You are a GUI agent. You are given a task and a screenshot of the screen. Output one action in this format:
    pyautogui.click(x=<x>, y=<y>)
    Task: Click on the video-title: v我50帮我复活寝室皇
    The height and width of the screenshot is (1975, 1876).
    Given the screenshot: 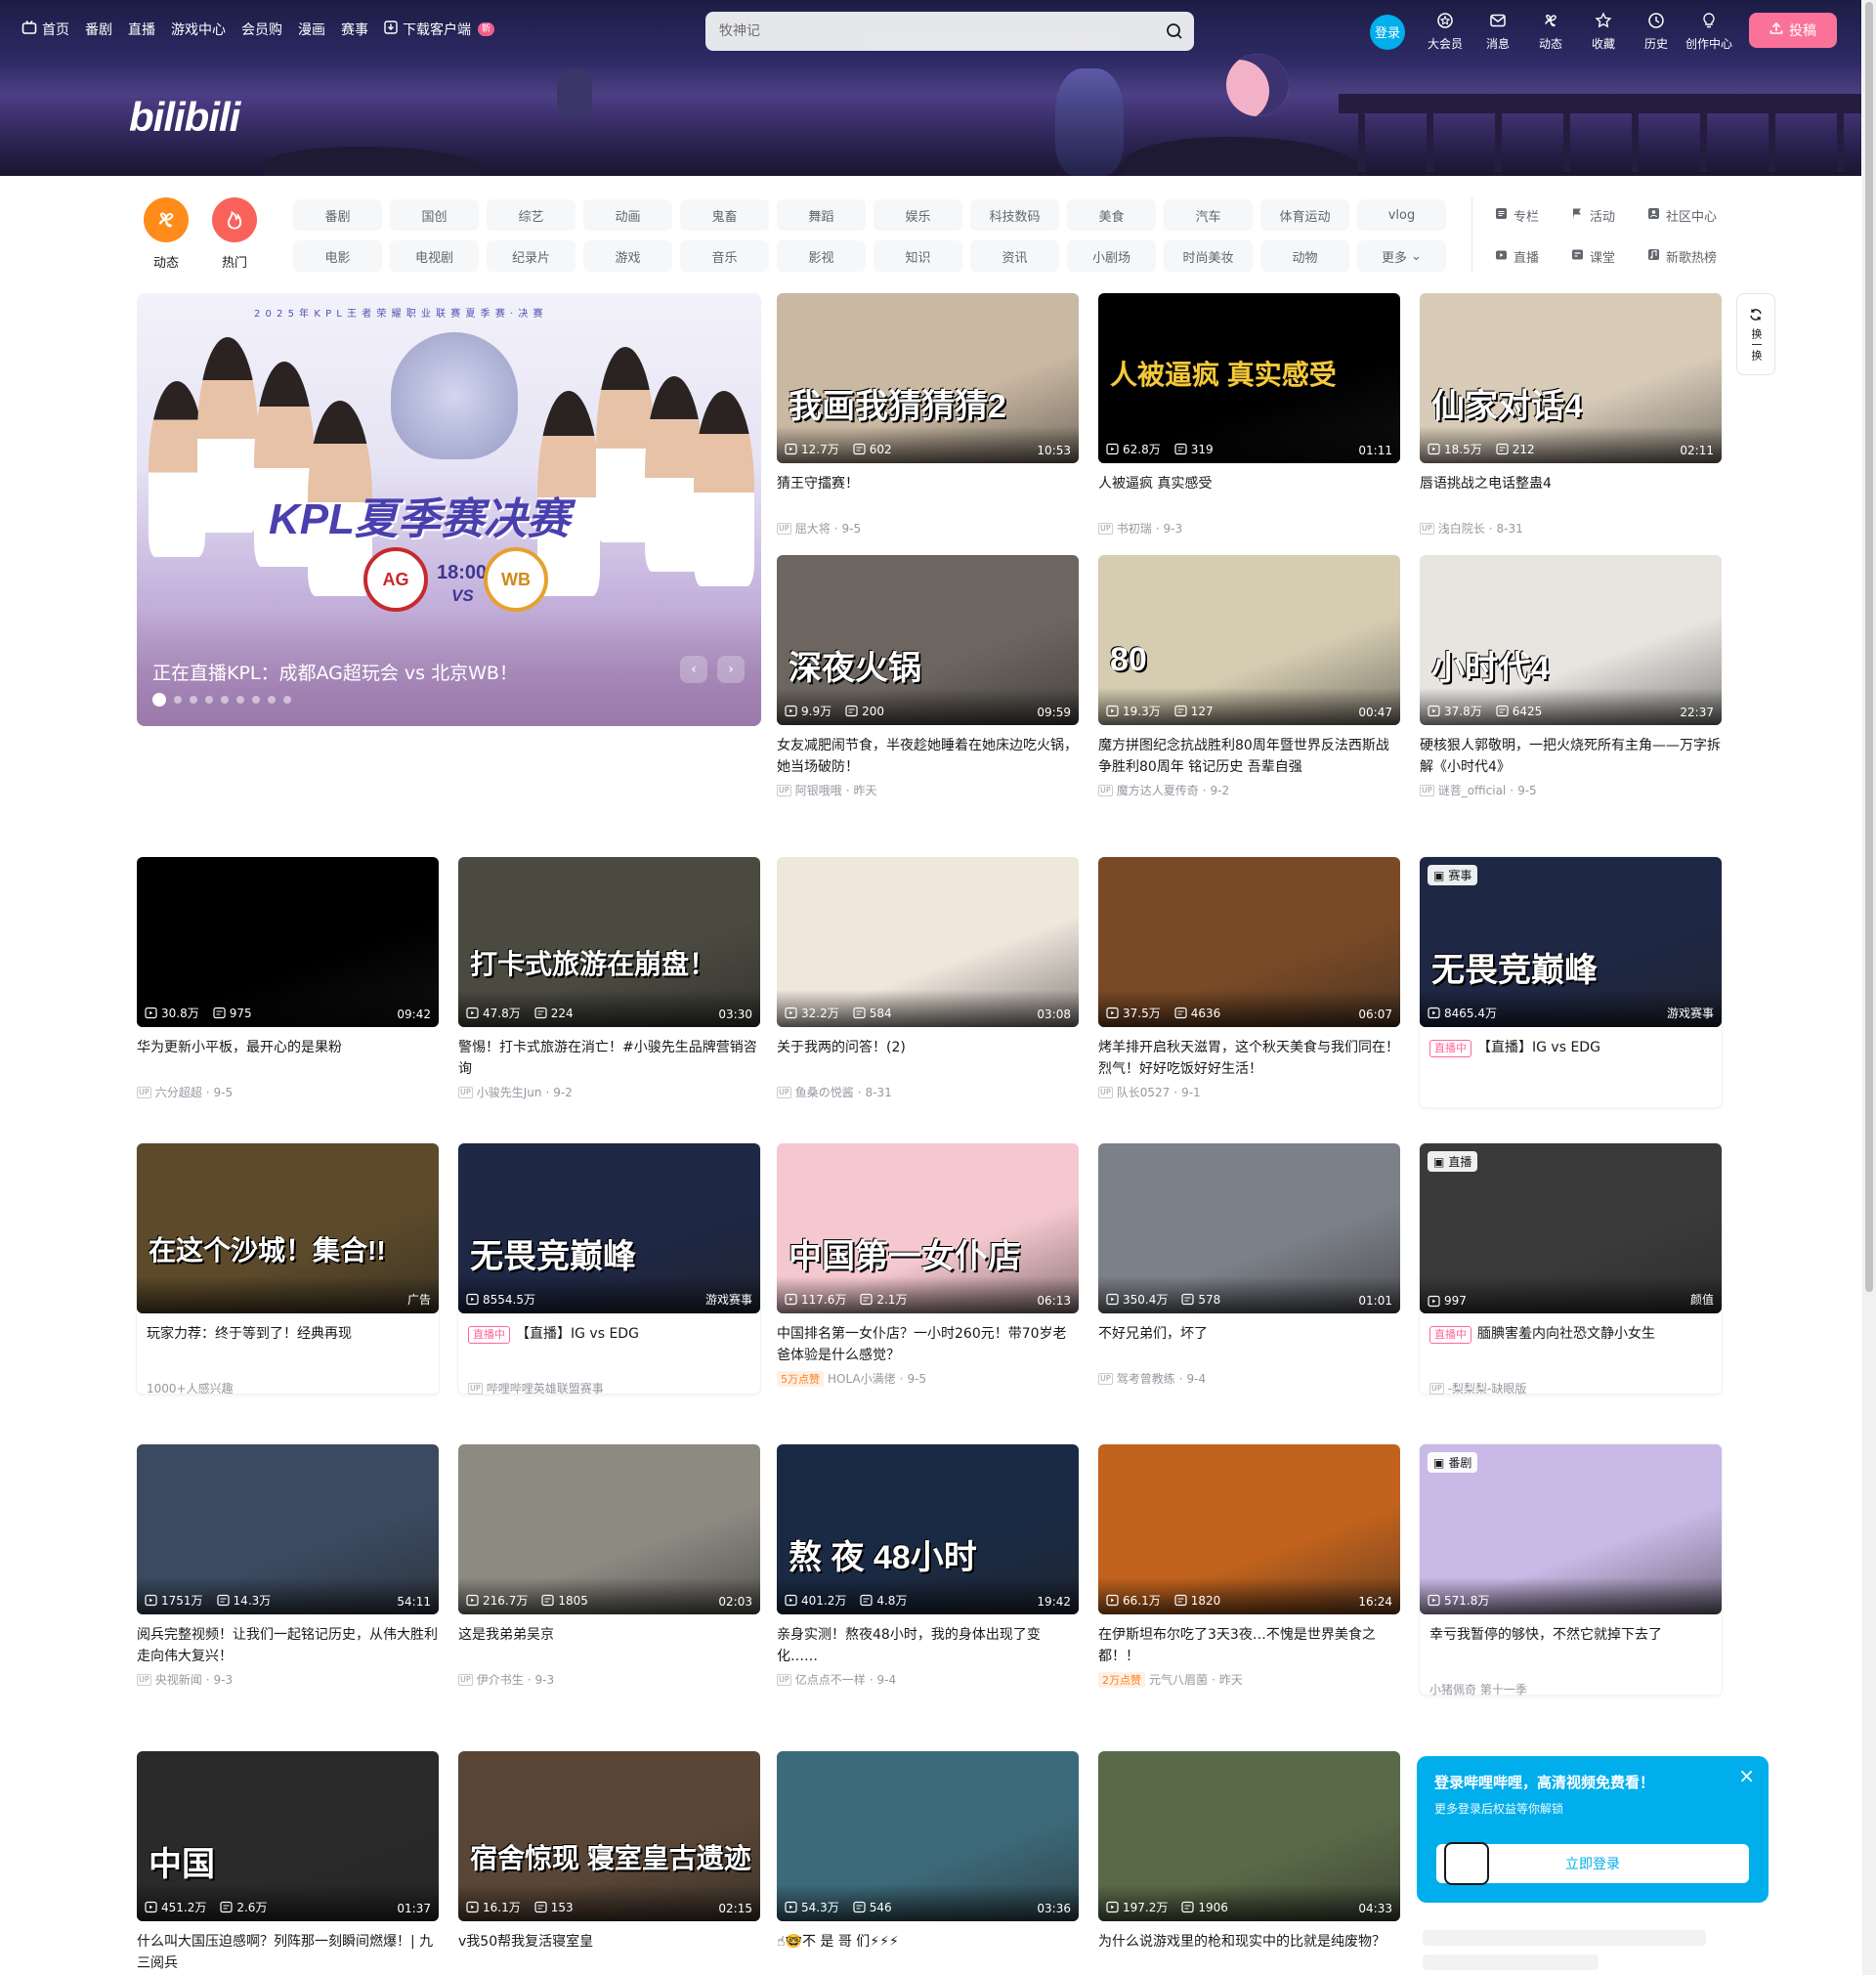 What is the action you would take?
    pyautogui.click(x=609, y=1953)
    